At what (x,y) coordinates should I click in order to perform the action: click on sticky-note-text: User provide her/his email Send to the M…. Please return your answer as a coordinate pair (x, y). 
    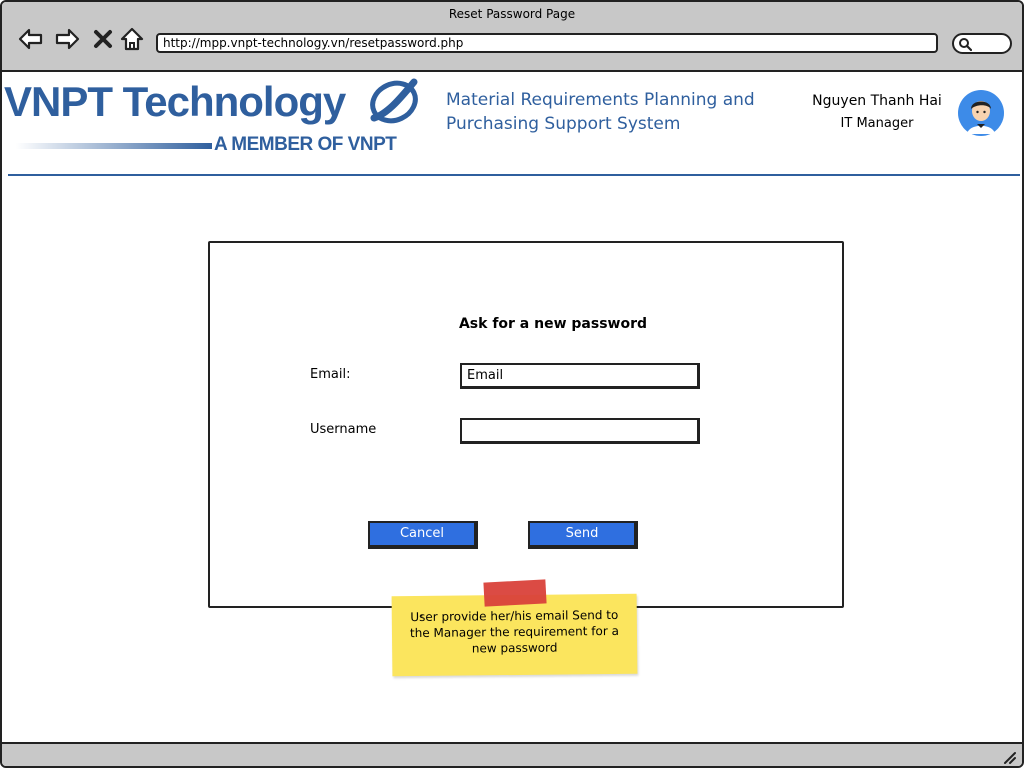
    Looking at the image, I should click on (514, 631).